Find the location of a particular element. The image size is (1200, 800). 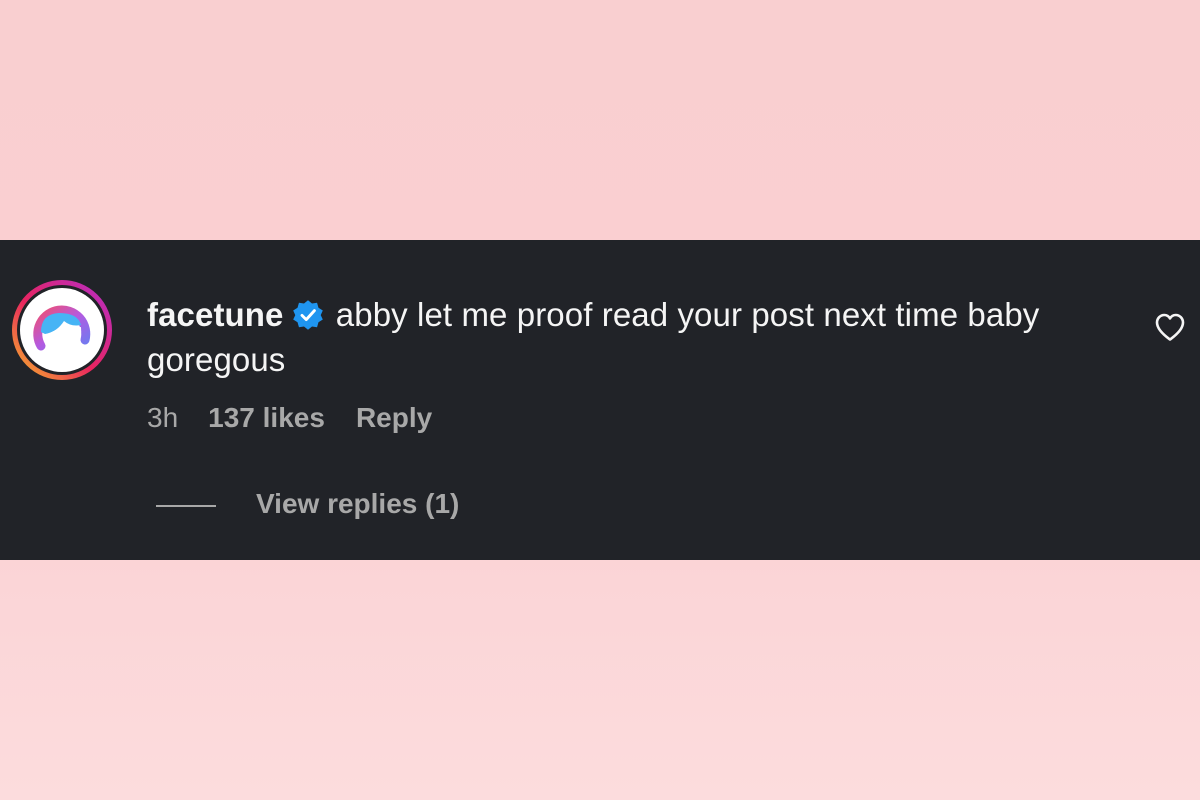

facetune-logo-icon is located at coordinates (62, 330).